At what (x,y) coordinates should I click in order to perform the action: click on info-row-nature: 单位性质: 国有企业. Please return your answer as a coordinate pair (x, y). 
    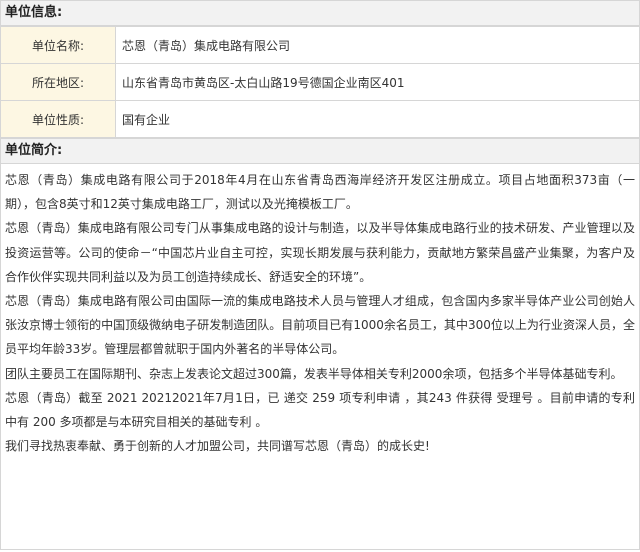
    Looking at the image, I should click on (320, 119).